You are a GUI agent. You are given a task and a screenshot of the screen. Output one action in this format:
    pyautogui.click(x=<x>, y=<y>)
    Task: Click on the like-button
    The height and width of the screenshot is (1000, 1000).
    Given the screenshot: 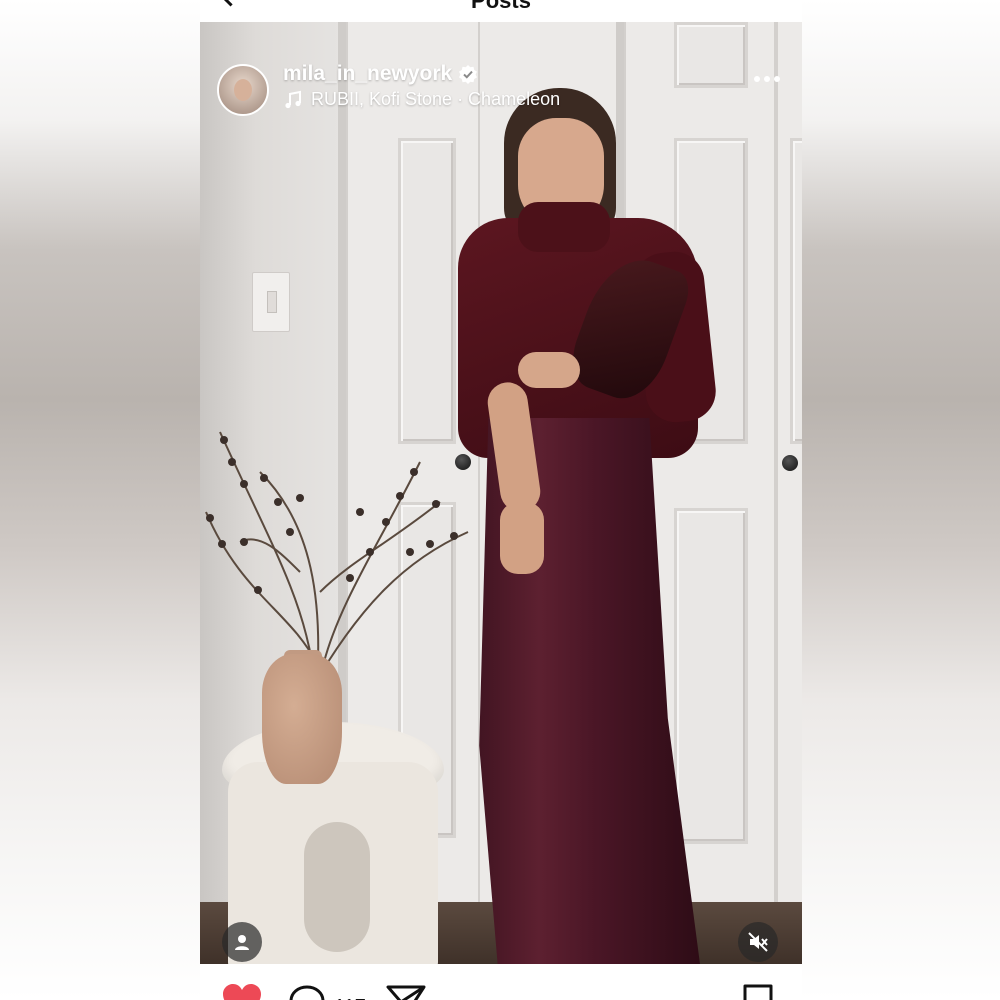 What is the action you would take?
    pyautogui.click(x=242, y=992)
    